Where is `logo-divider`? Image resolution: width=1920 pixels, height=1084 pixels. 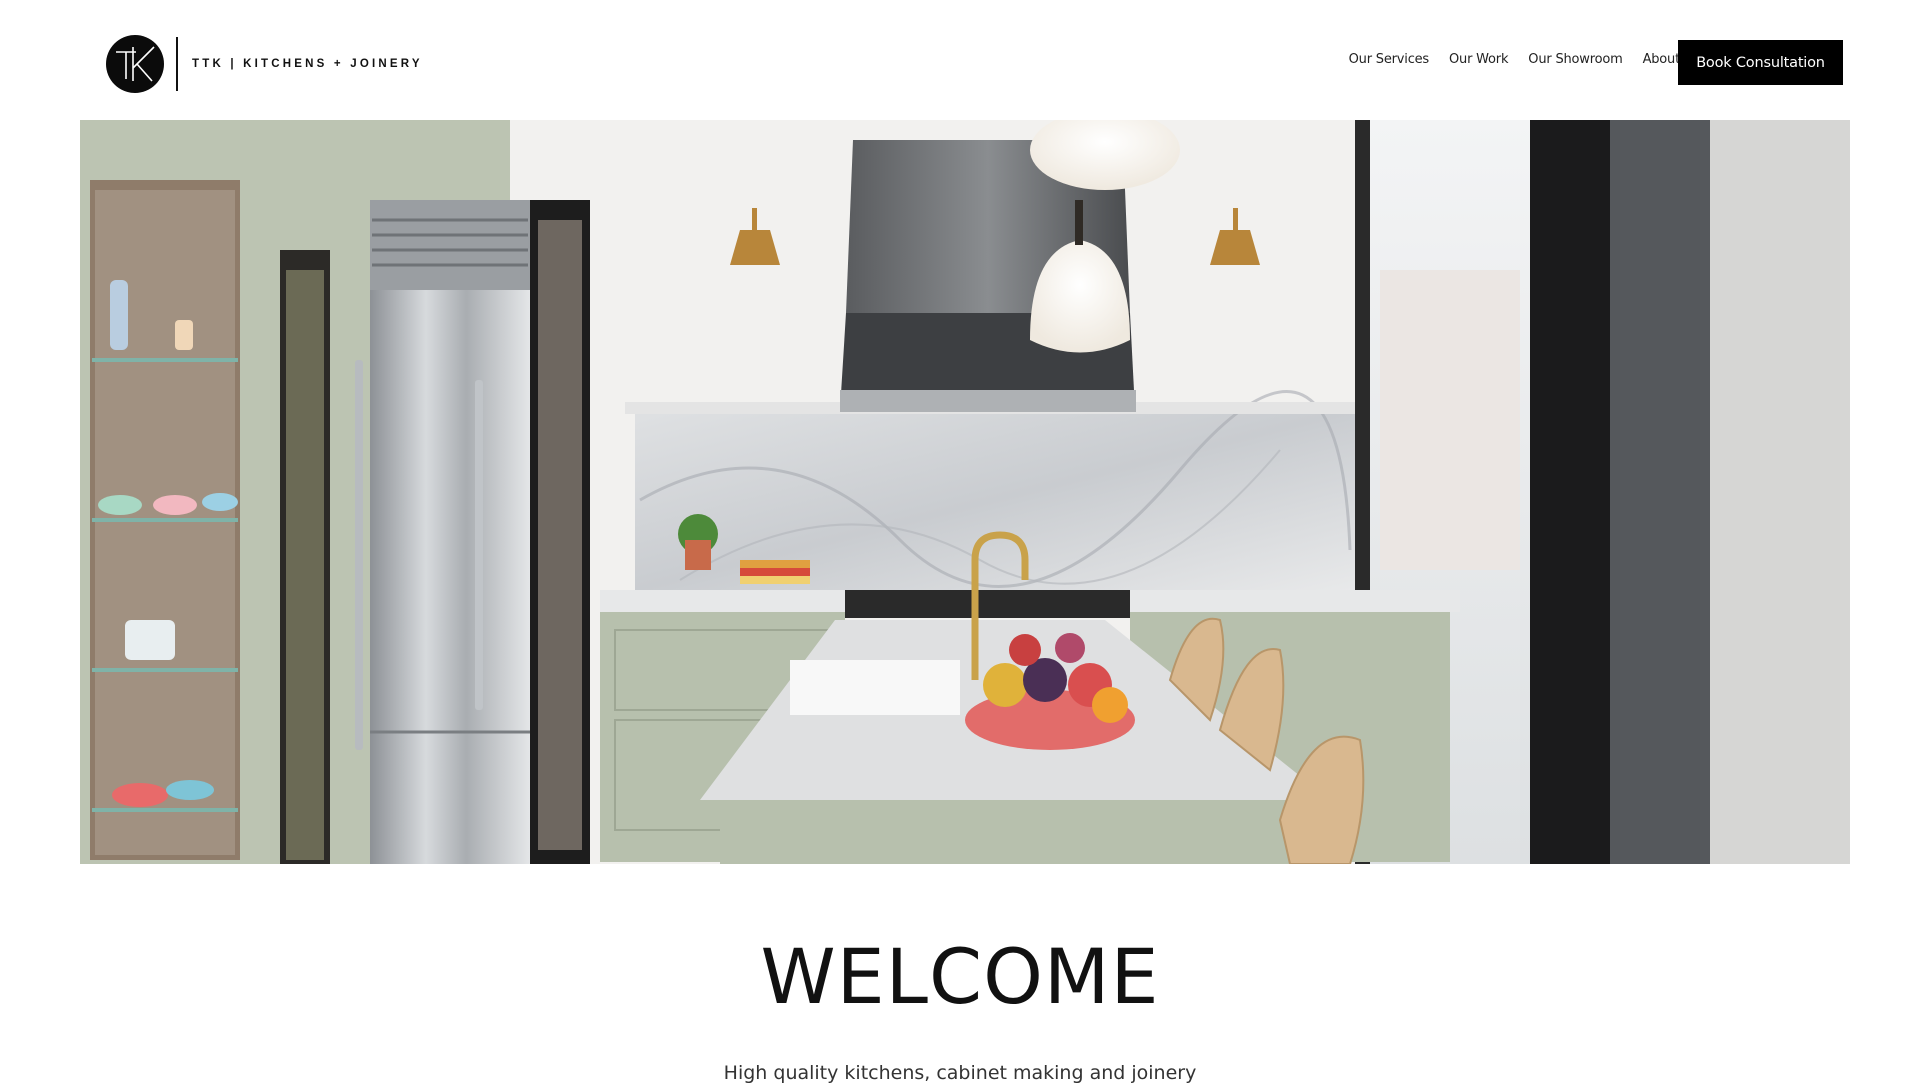 logo-divider is located at coordinates (177, 64).